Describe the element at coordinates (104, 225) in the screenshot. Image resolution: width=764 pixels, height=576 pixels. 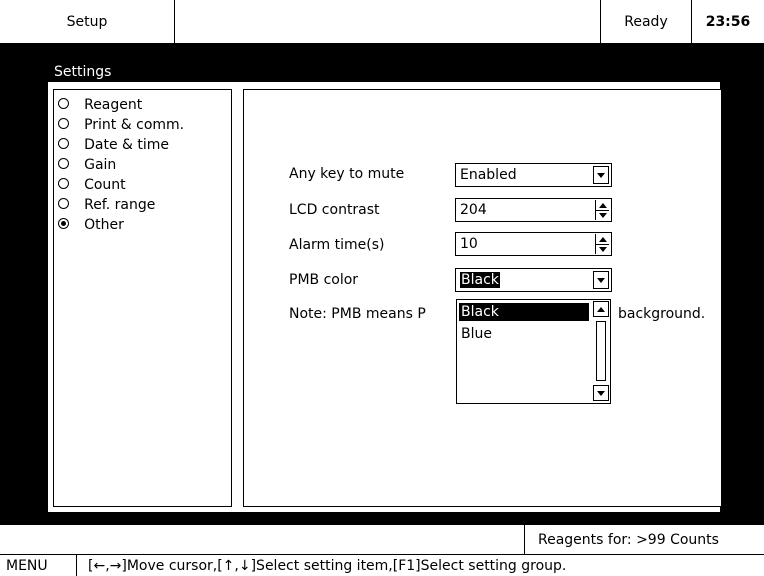
I see `group-label: Other` at that location.